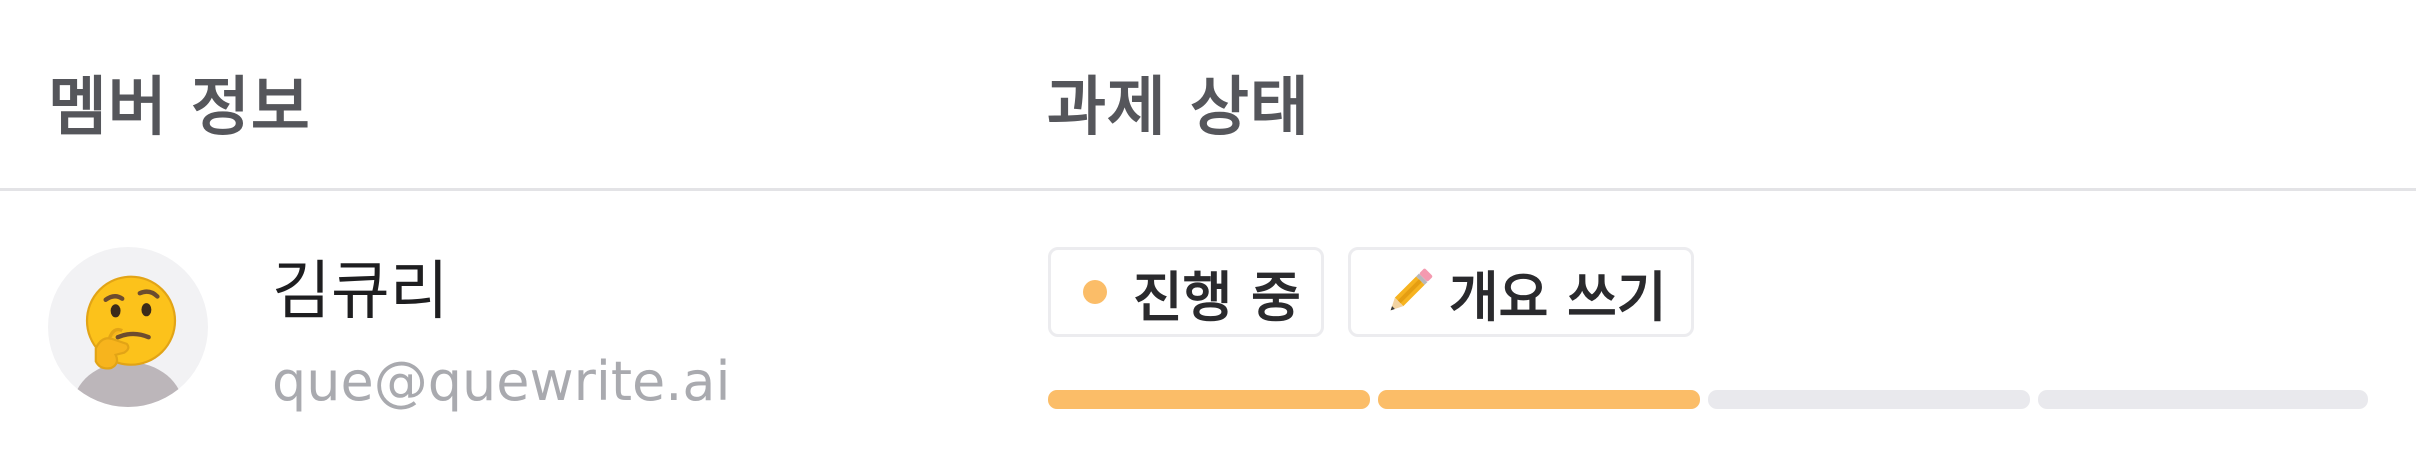 The width and height of the screenshot is (2416, 464). Describe the element at coordinates (501, 381) in the screenshot. I see `member-email: que@quewrite.ai` at that location.